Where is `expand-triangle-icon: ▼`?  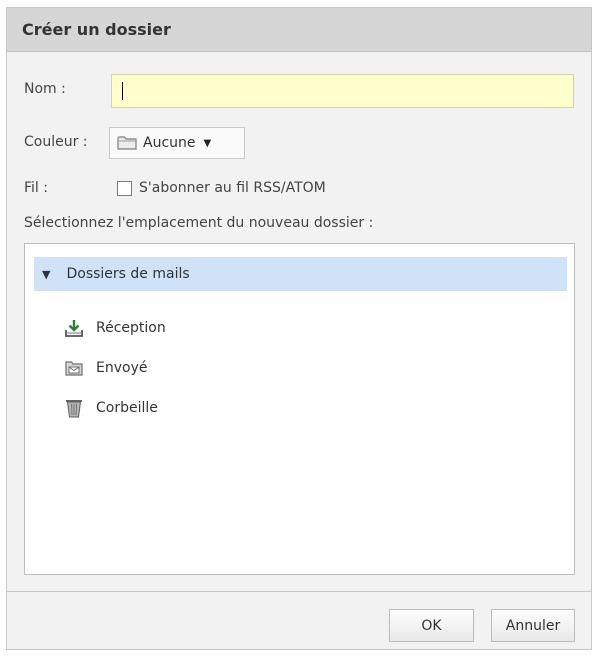 expand-triangle-icon: ▼ is located at coordinates (46, 274).